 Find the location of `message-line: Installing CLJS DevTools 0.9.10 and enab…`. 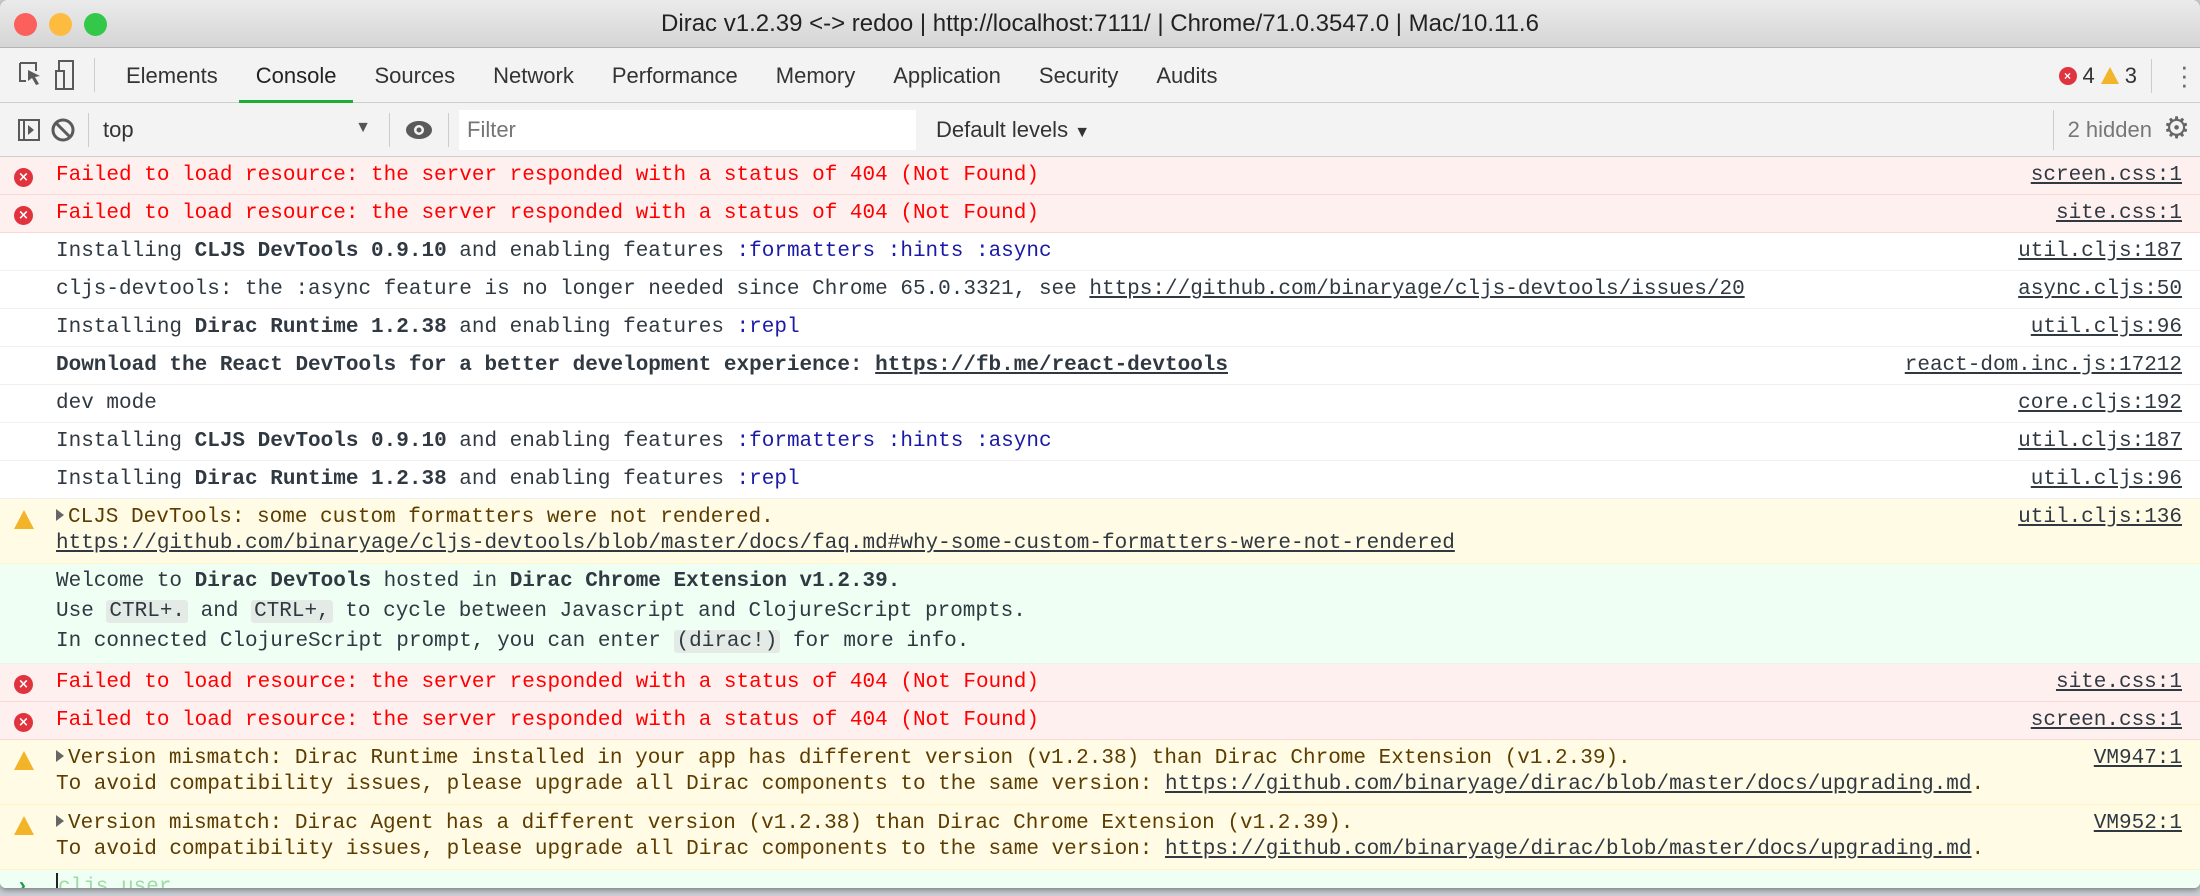

message-line: Installing CLJS DevTools 0.9.10 and enab… is located at coordinates (1013, 442).